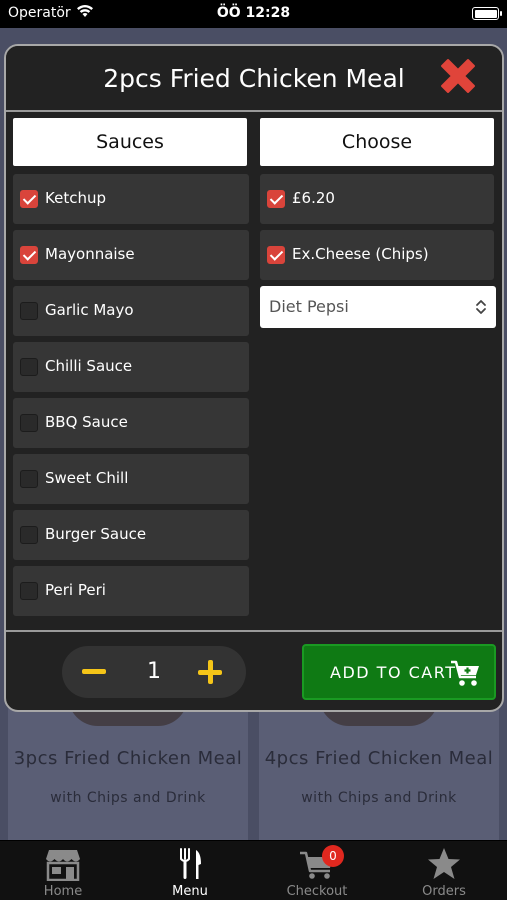 This screenshot has width=507, height=900. Describe the element at coordinates (131, 479) in the screenshot. I see `sauce-option: Sweet Chill` at that location.